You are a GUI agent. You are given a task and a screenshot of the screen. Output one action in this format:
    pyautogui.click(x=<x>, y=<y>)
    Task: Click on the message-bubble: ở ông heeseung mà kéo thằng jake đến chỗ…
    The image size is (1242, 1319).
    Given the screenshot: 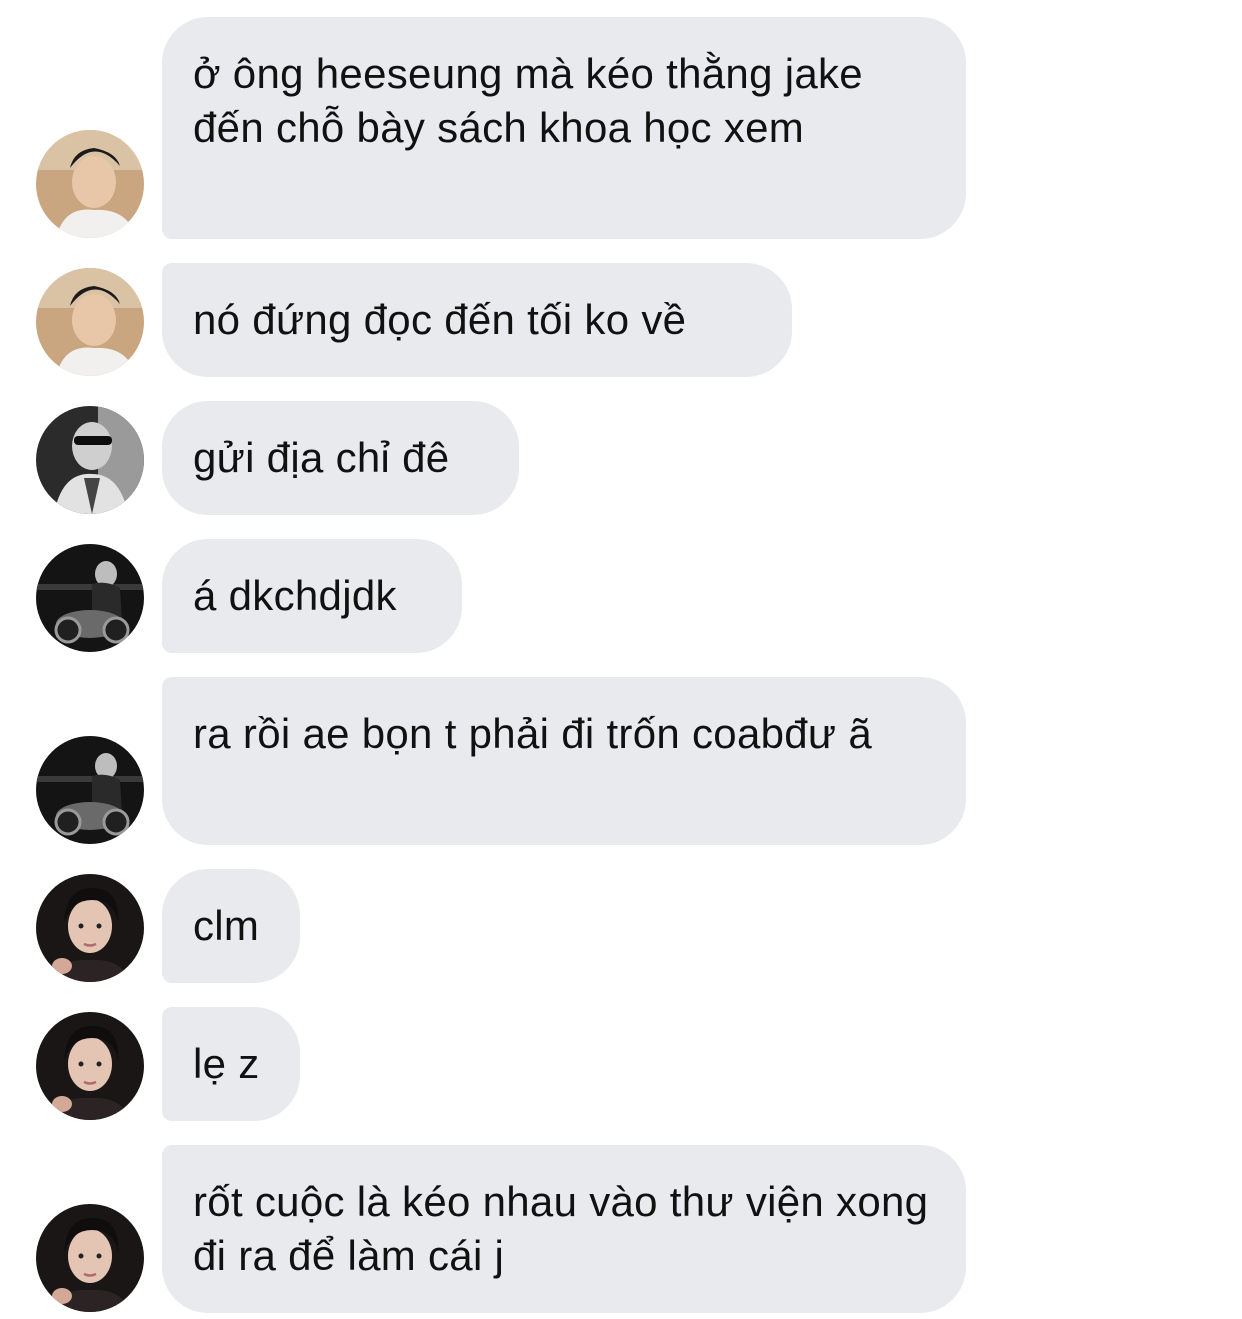 What is the action you would take?
    pyautogui.click(x=564, y=128)
    